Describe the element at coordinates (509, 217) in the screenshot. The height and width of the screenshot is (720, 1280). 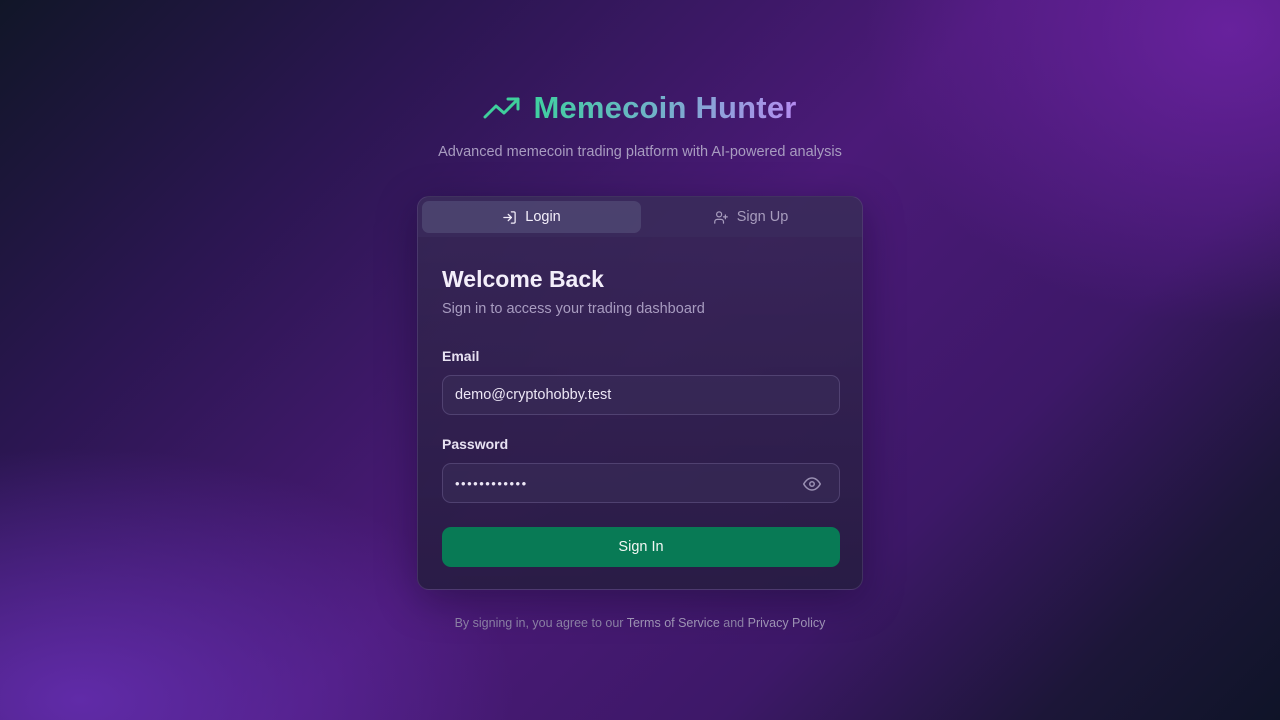
I see `log-in-icon` at that location.